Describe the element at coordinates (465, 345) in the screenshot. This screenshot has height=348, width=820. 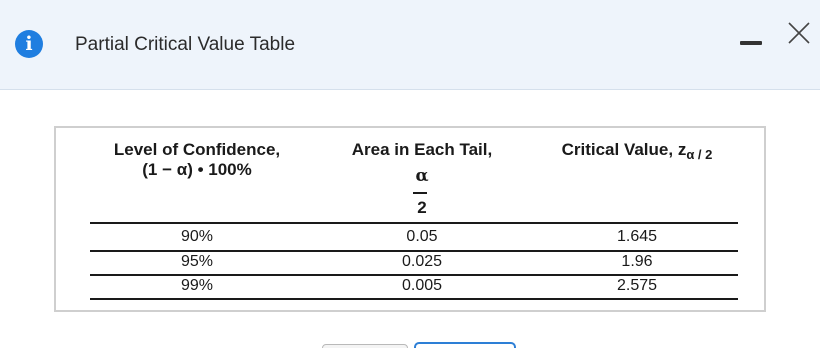
I see `primary-button` at that location.